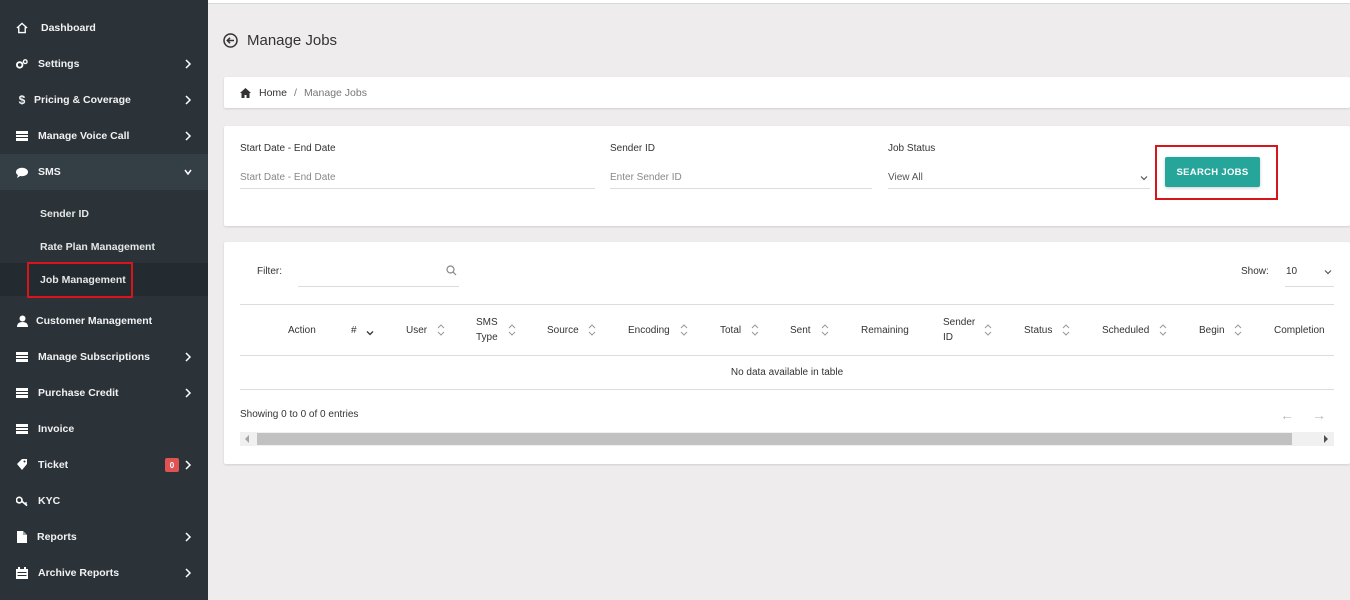 The image size is (1350, 600). What do you see at coordinates (1319, 415) in the screenshot?
I see `next-page-button: →` at bounding box center [1319, 415].